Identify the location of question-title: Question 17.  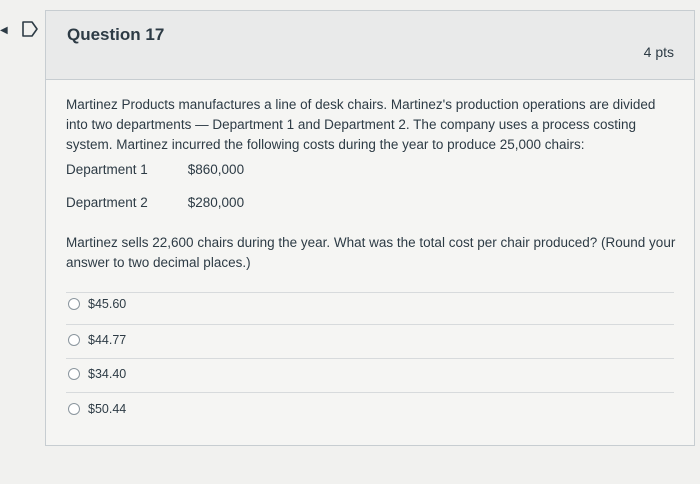
(116, 34).